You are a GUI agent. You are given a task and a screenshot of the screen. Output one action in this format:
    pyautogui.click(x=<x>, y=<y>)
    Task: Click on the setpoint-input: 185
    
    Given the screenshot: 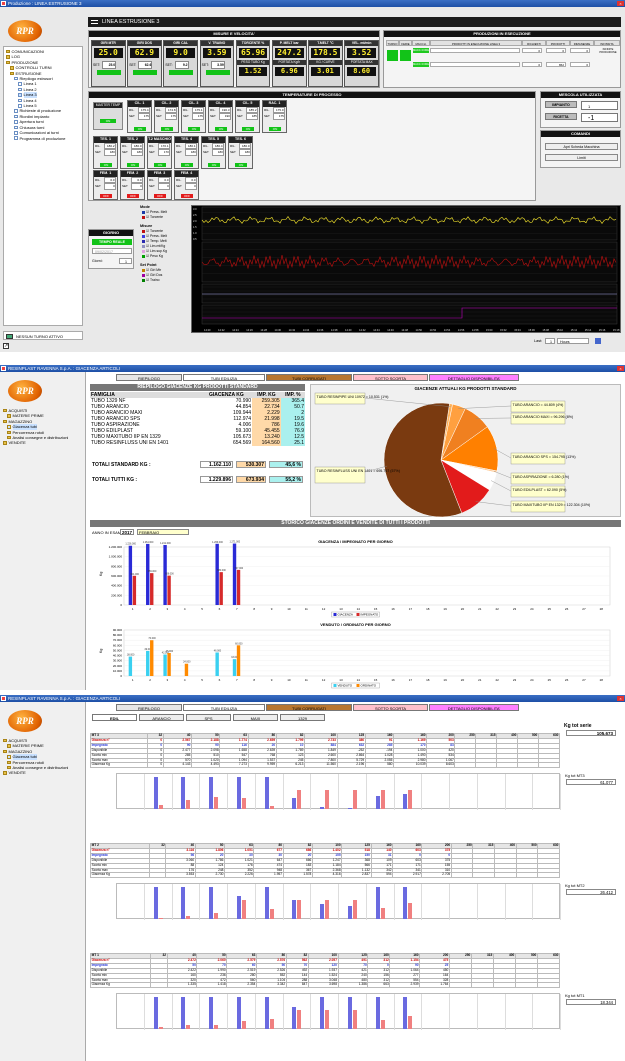 What is the action you would take?
    pyautogui.click(x=251, y=116)
    